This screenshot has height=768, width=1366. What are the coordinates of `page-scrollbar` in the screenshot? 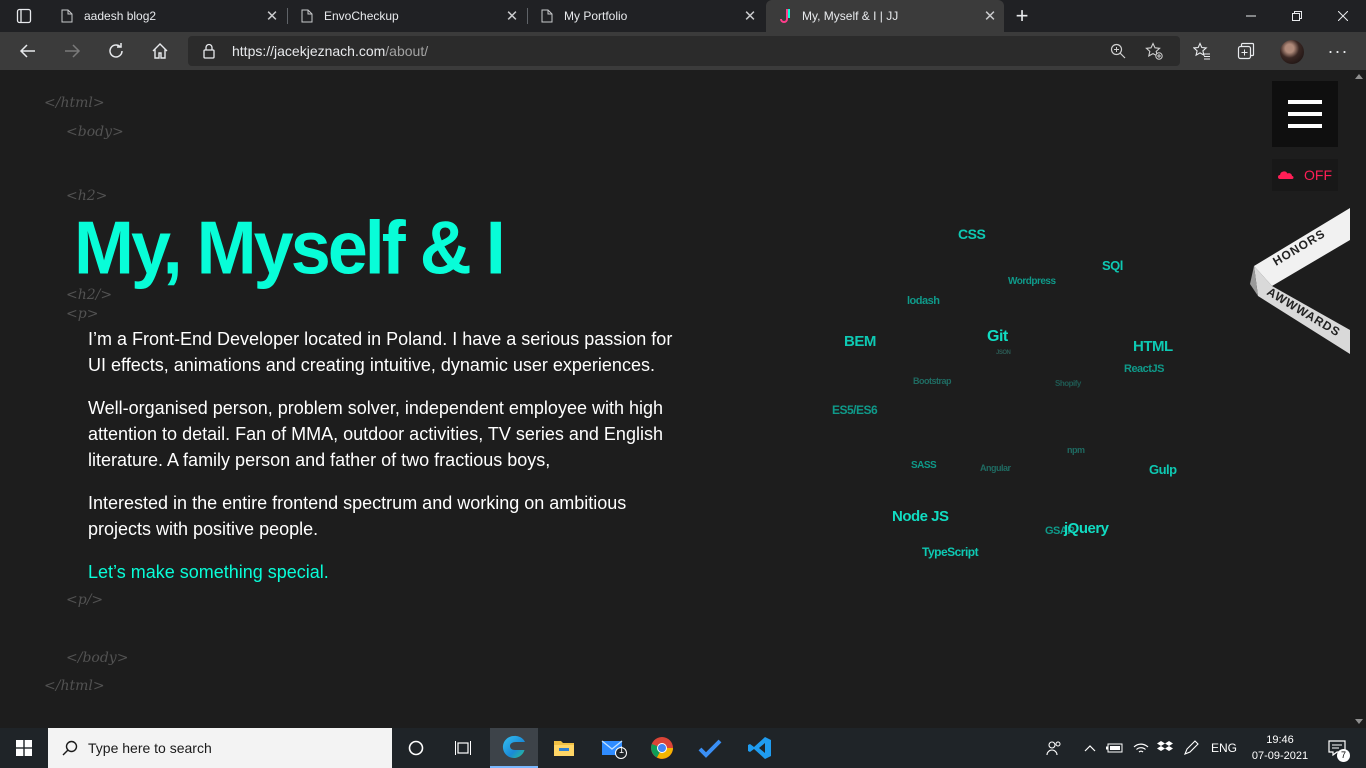 It's located at (1359, 399).